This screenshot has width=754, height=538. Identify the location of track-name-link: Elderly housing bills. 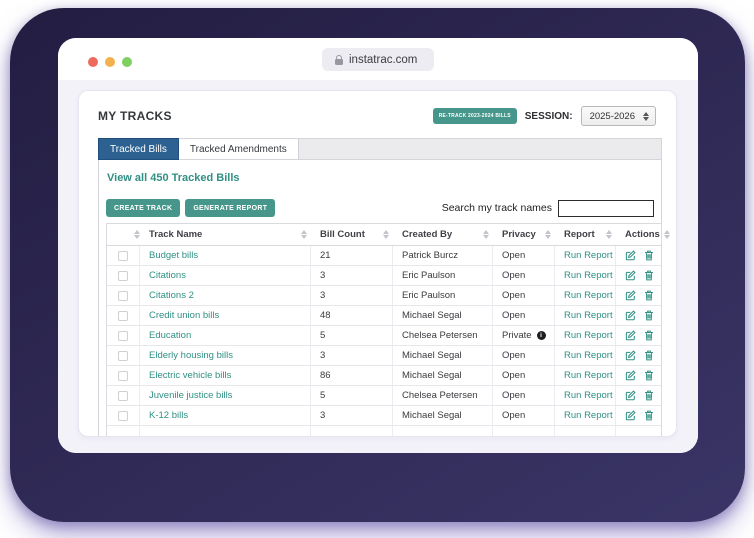
(191, 355).